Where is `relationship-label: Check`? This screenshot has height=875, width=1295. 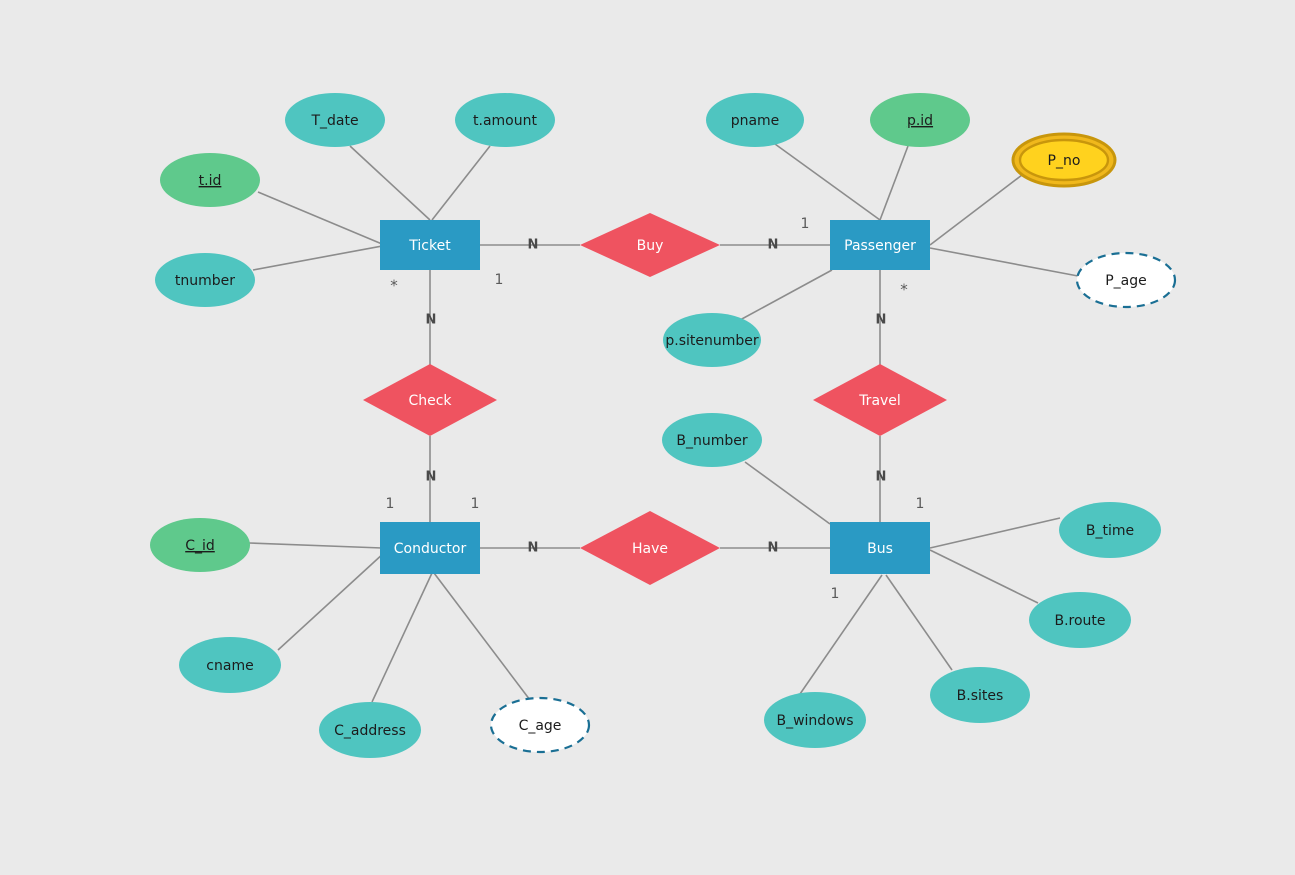
relationship-label: Check is located at coordinates (430, 401).